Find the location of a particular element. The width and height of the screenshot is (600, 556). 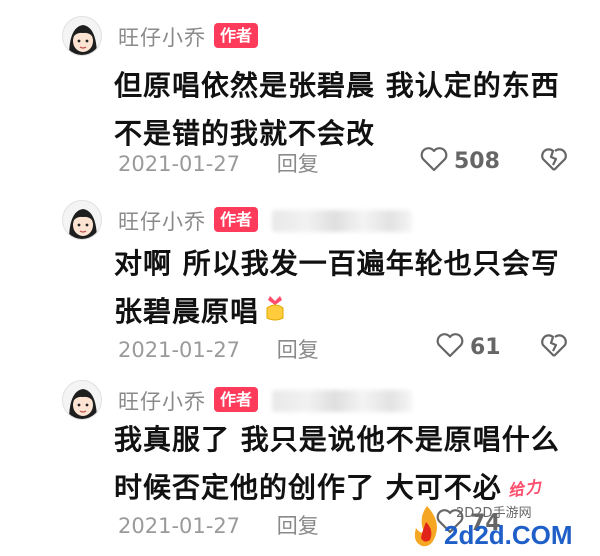

like-button: 508 is located at coordinates (460, 161).